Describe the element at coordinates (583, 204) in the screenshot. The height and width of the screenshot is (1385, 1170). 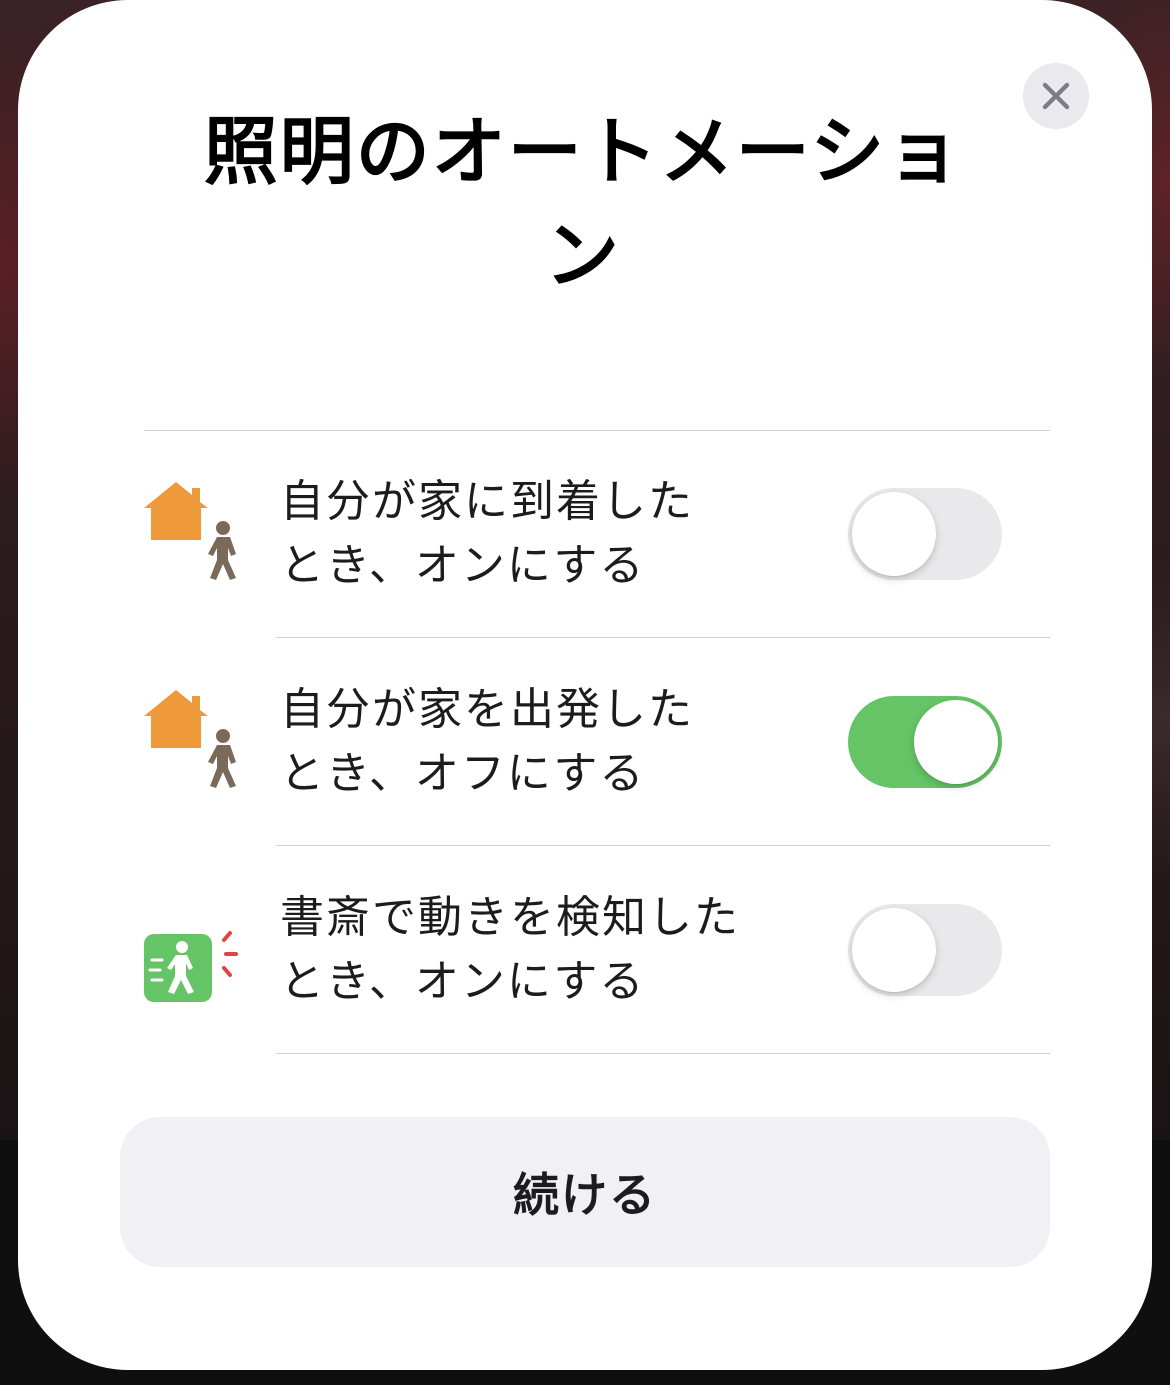
I see `page-title: 照明のオートメーション` at that location.